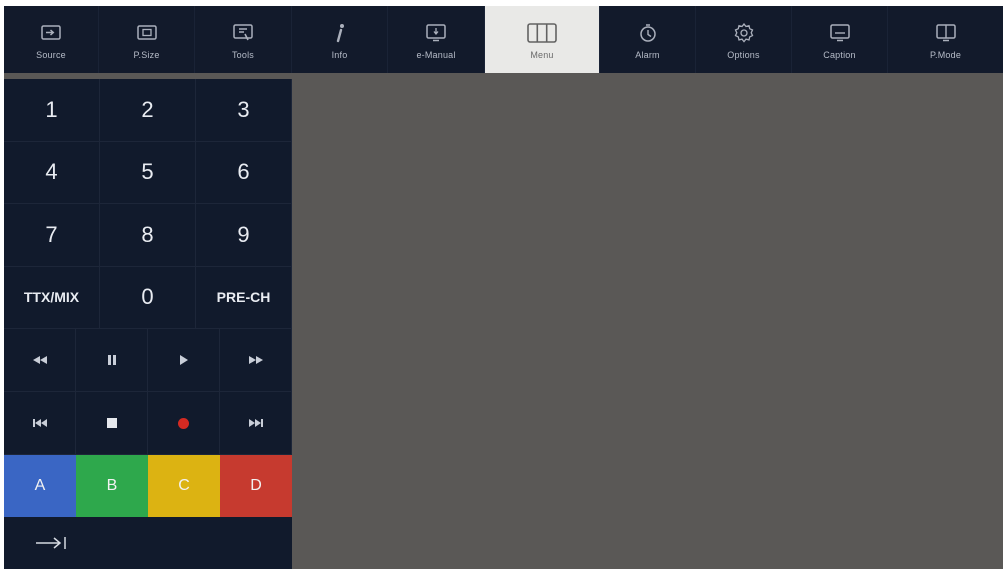 This screenshot has height=573, width=1006. Describe the element at coordinates (340, 33) in the screenshot. I see `info-icon` at that location.